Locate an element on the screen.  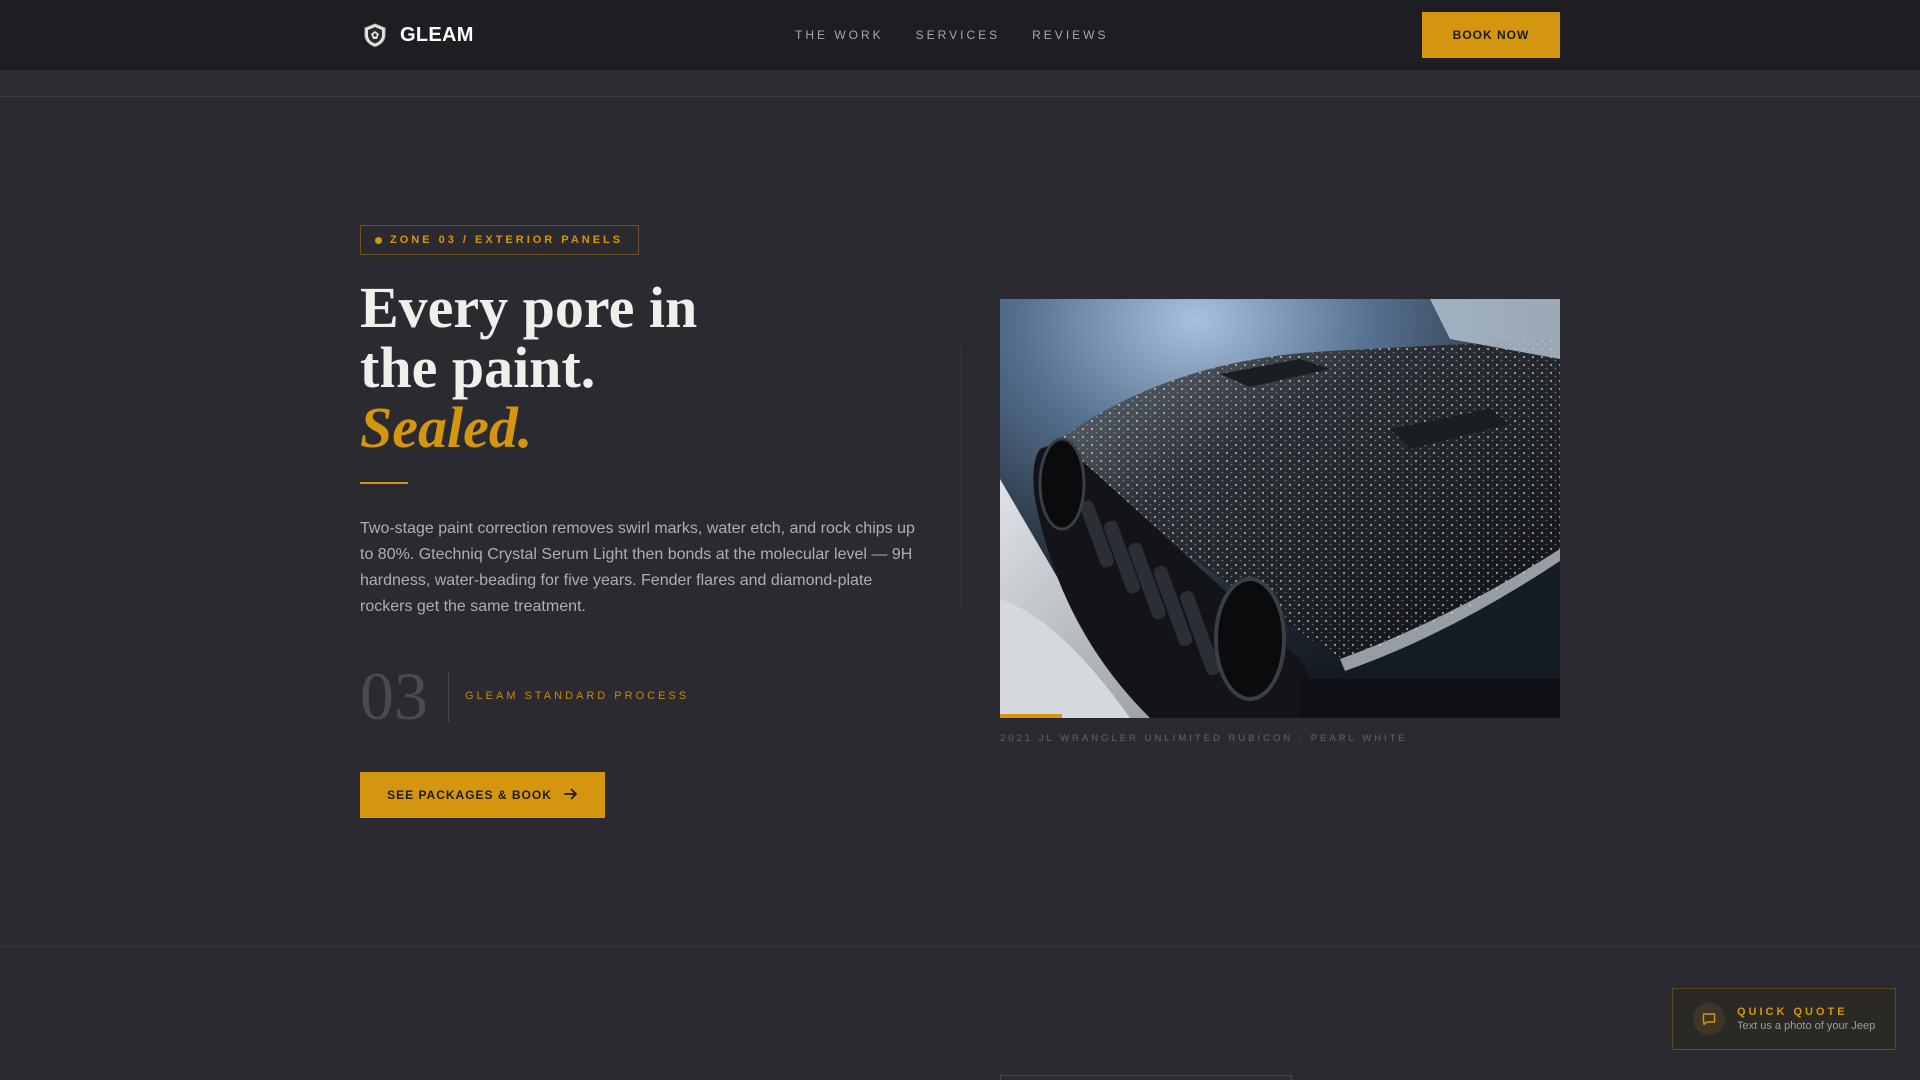
arrow-right-icon is located at coordinates (571, 795).